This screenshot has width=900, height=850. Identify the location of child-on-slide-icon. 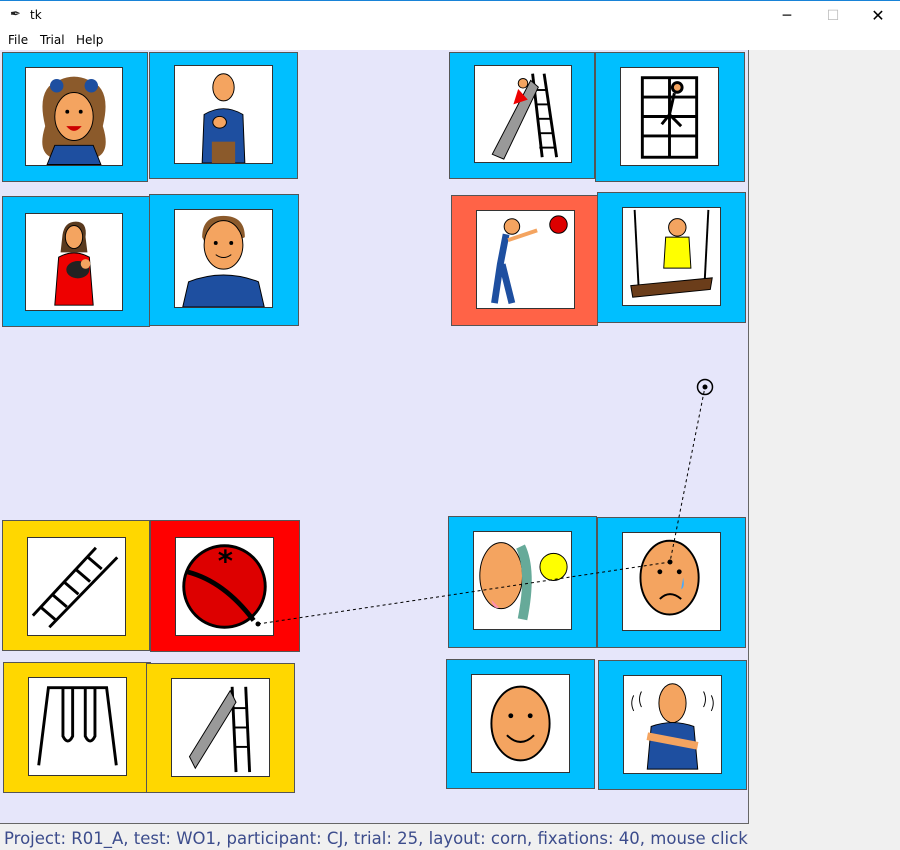
(523, 114).